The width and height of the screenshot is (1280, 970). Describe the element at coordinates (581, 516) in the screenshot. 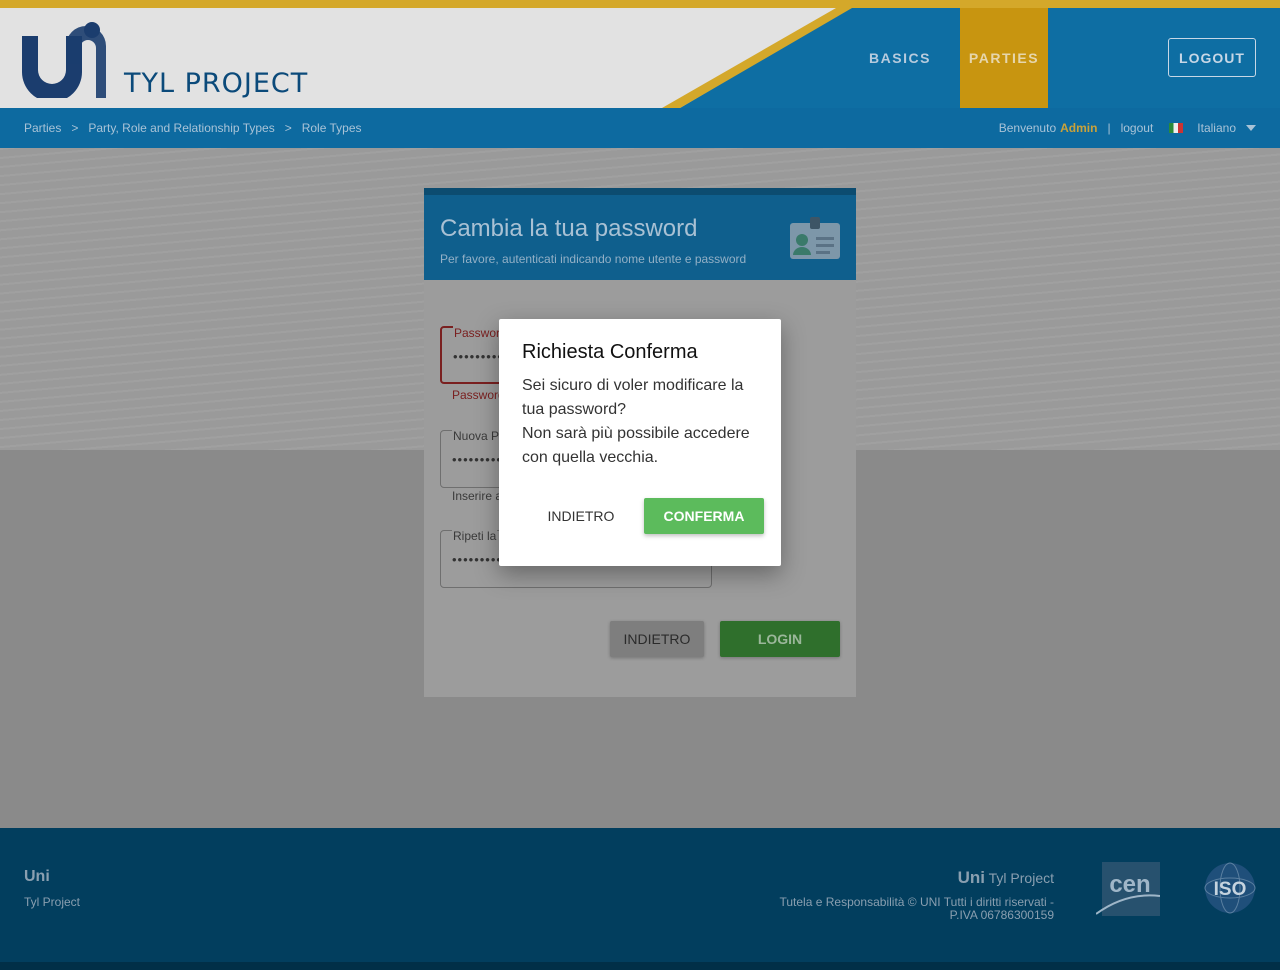

I see `dialog-back-button: INDIETRO` at that location.